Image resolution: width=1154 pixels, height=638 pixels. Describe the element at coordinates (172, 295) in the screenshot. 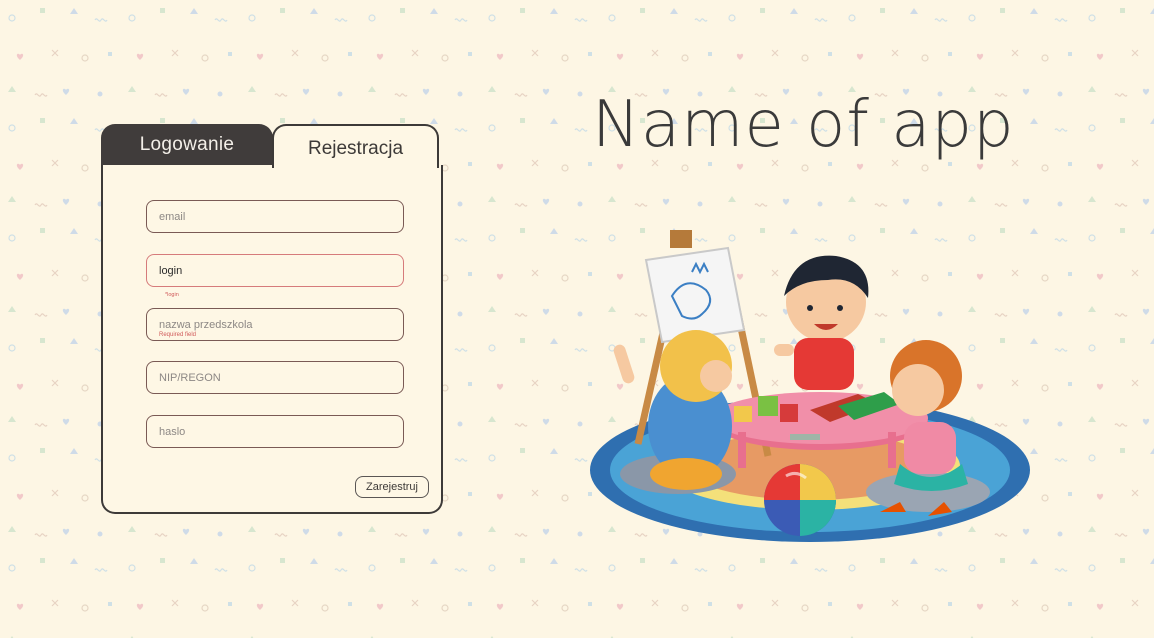

I see `login-floating-label: *login` at that location.